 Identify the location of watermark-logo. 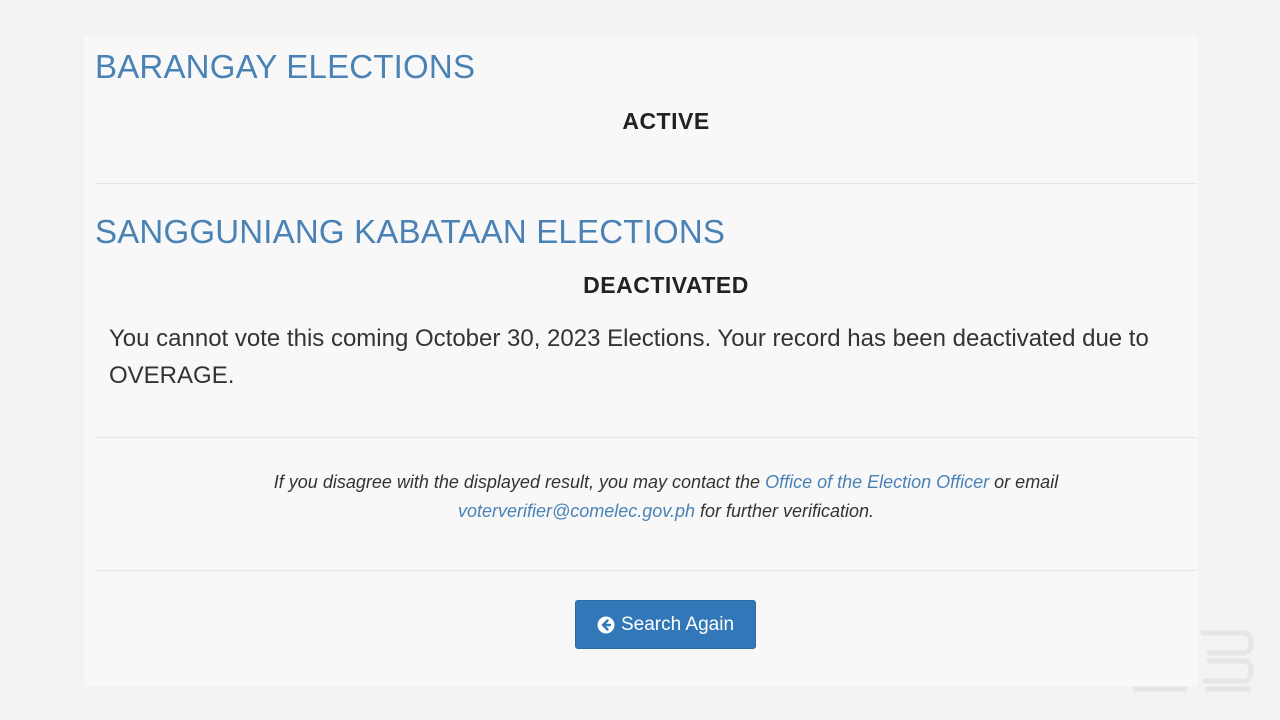
(1193, 661).